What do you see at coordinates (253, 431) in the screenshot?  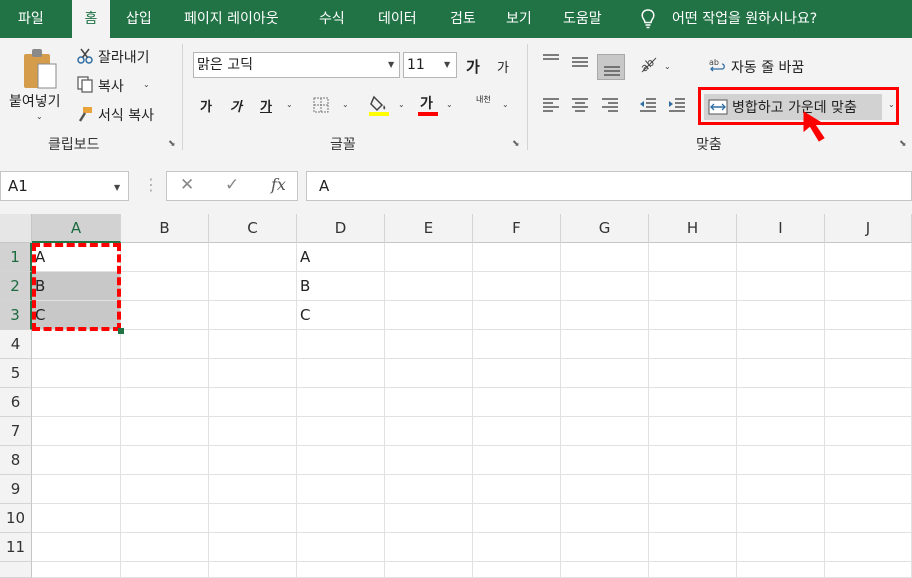 I see `cell-c7` at bounding box center [253, 431].